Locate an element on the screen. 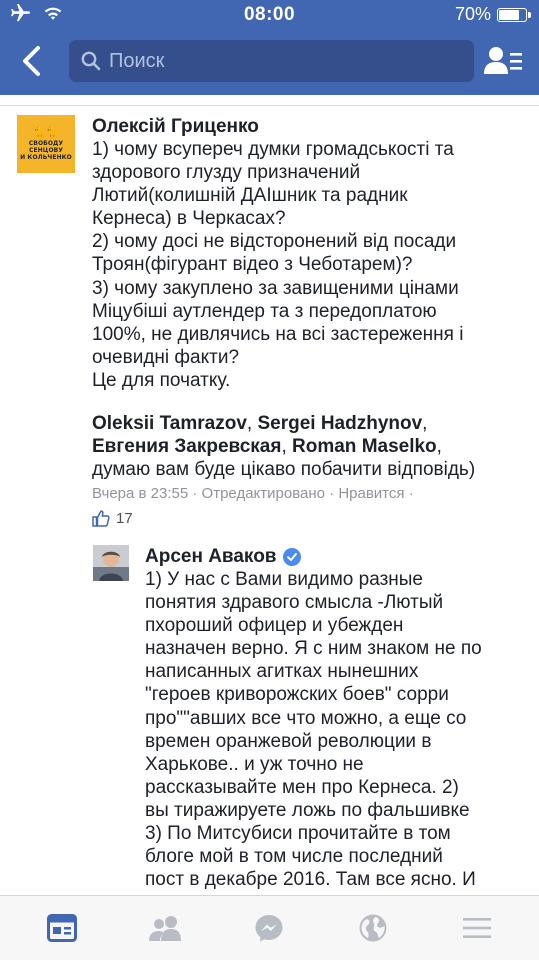 The width and height of the screenshot is (539, 960). messenger-icon is located at coordinates (269, 928).